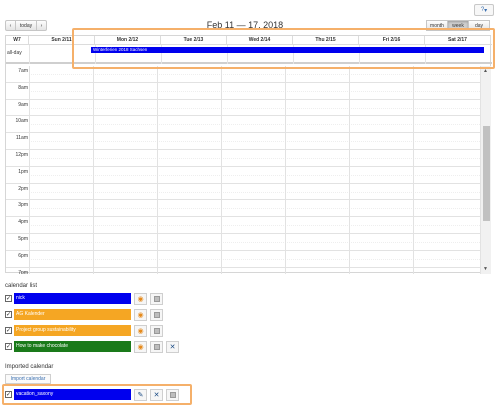 The width and height of the screenshot is (500, 408). Describe the element at coordinates (23, 255) in the screenshot. I see `time-label: 6pm` at that location.